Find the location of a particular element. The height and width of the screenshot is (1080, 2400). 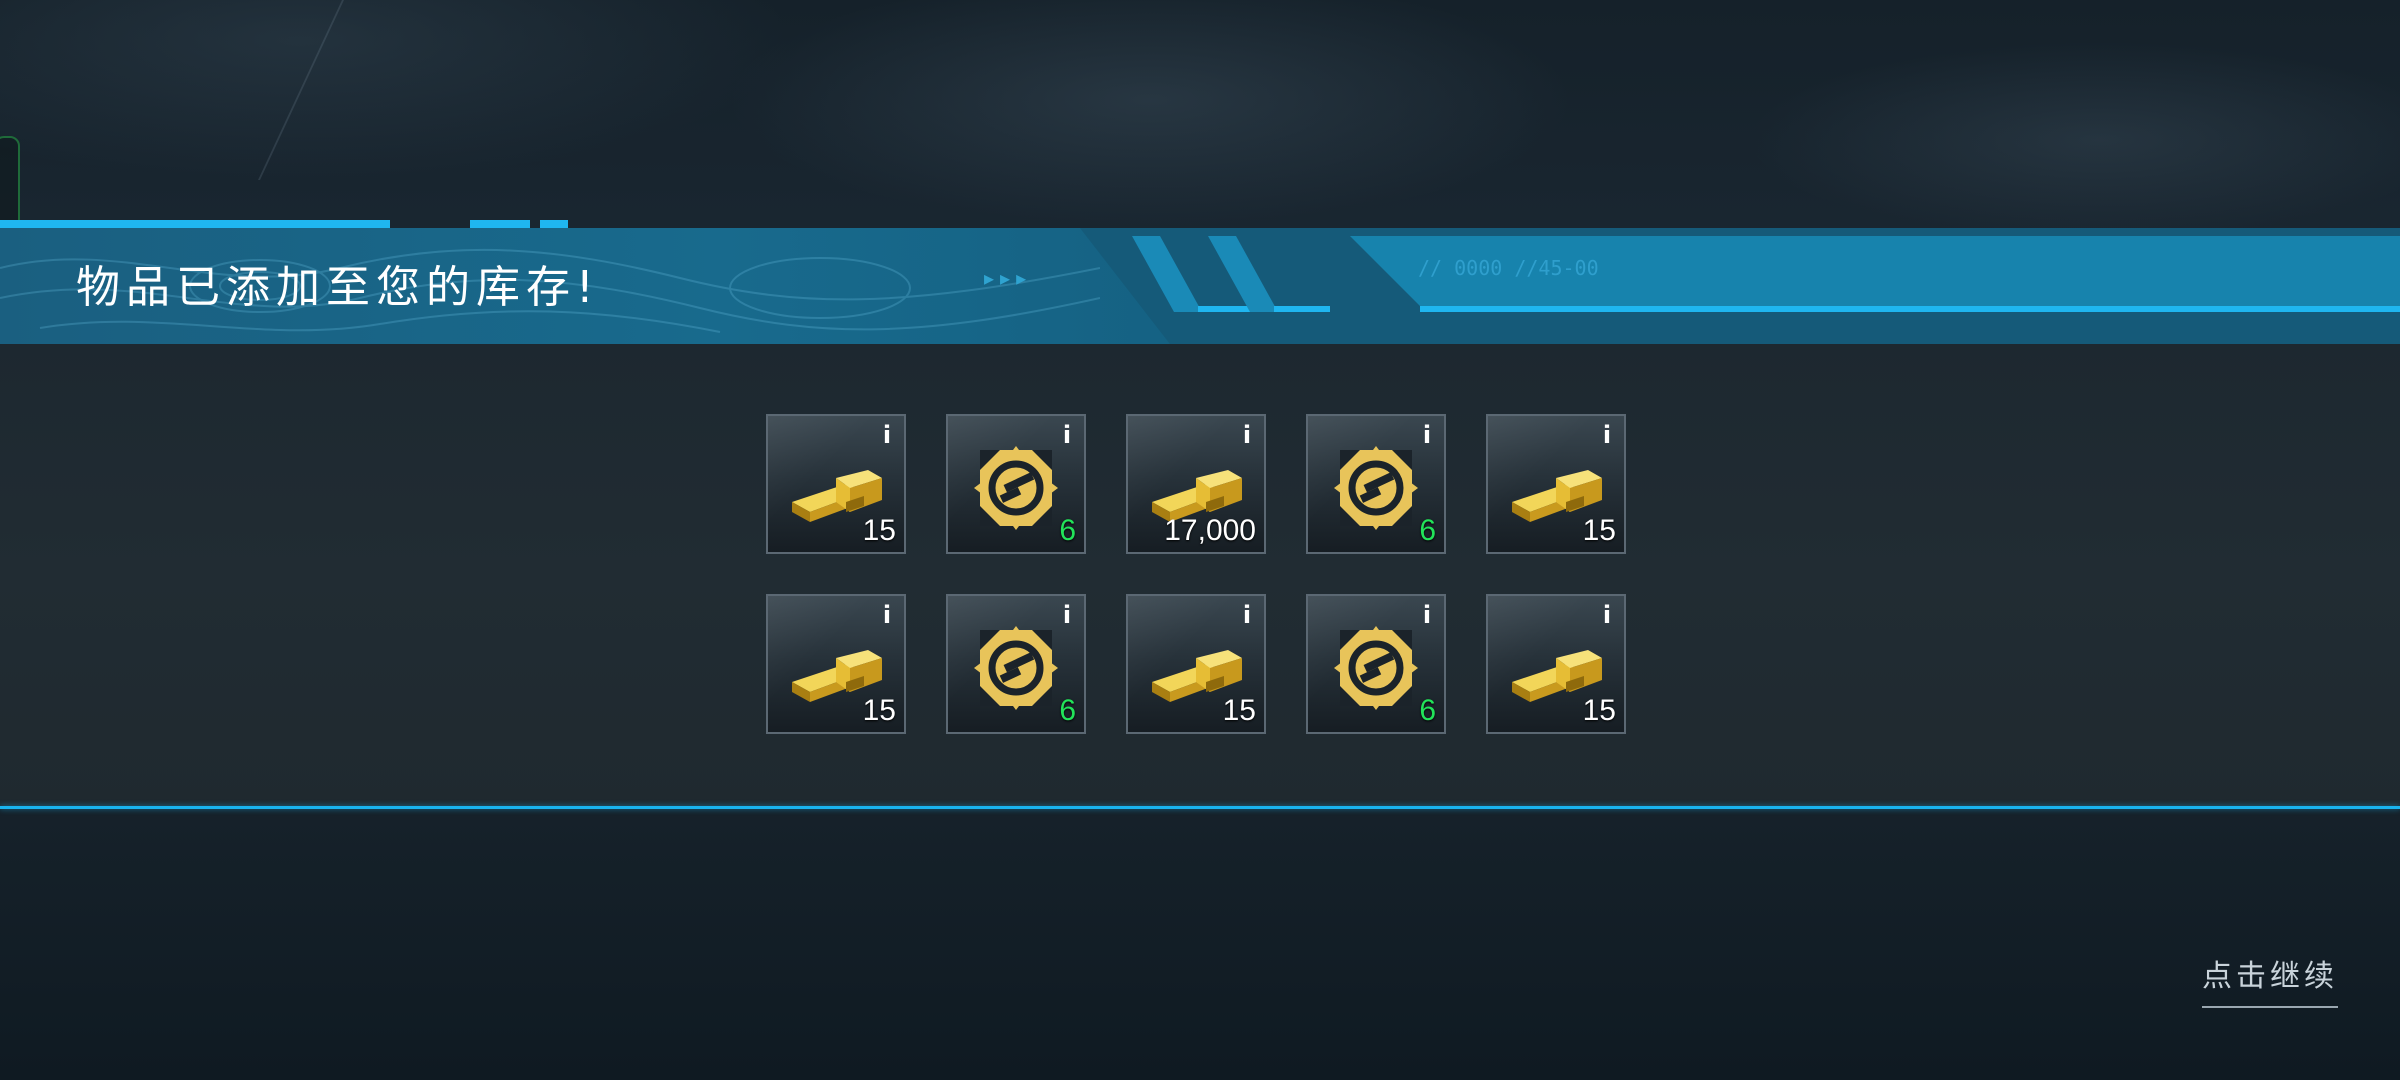

gold-bars-item: i 17,000 is located at coordinates (1196, 484).